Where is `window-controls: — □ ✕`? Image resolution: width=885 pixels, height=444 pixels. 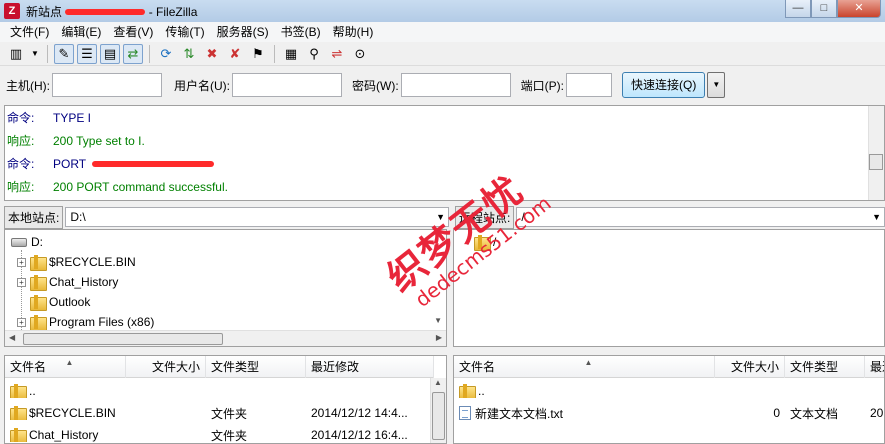 window-controls: — □ ✕ is located at coordinates (833, 9).